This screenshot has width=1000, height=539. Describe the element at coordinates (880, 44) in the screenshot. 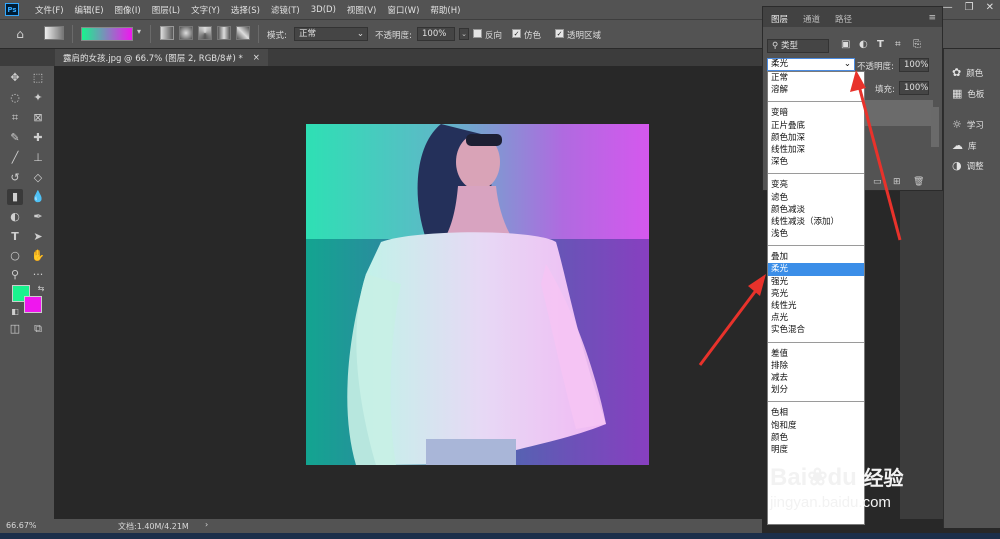

I see `type-filter-icon: T` at that location.